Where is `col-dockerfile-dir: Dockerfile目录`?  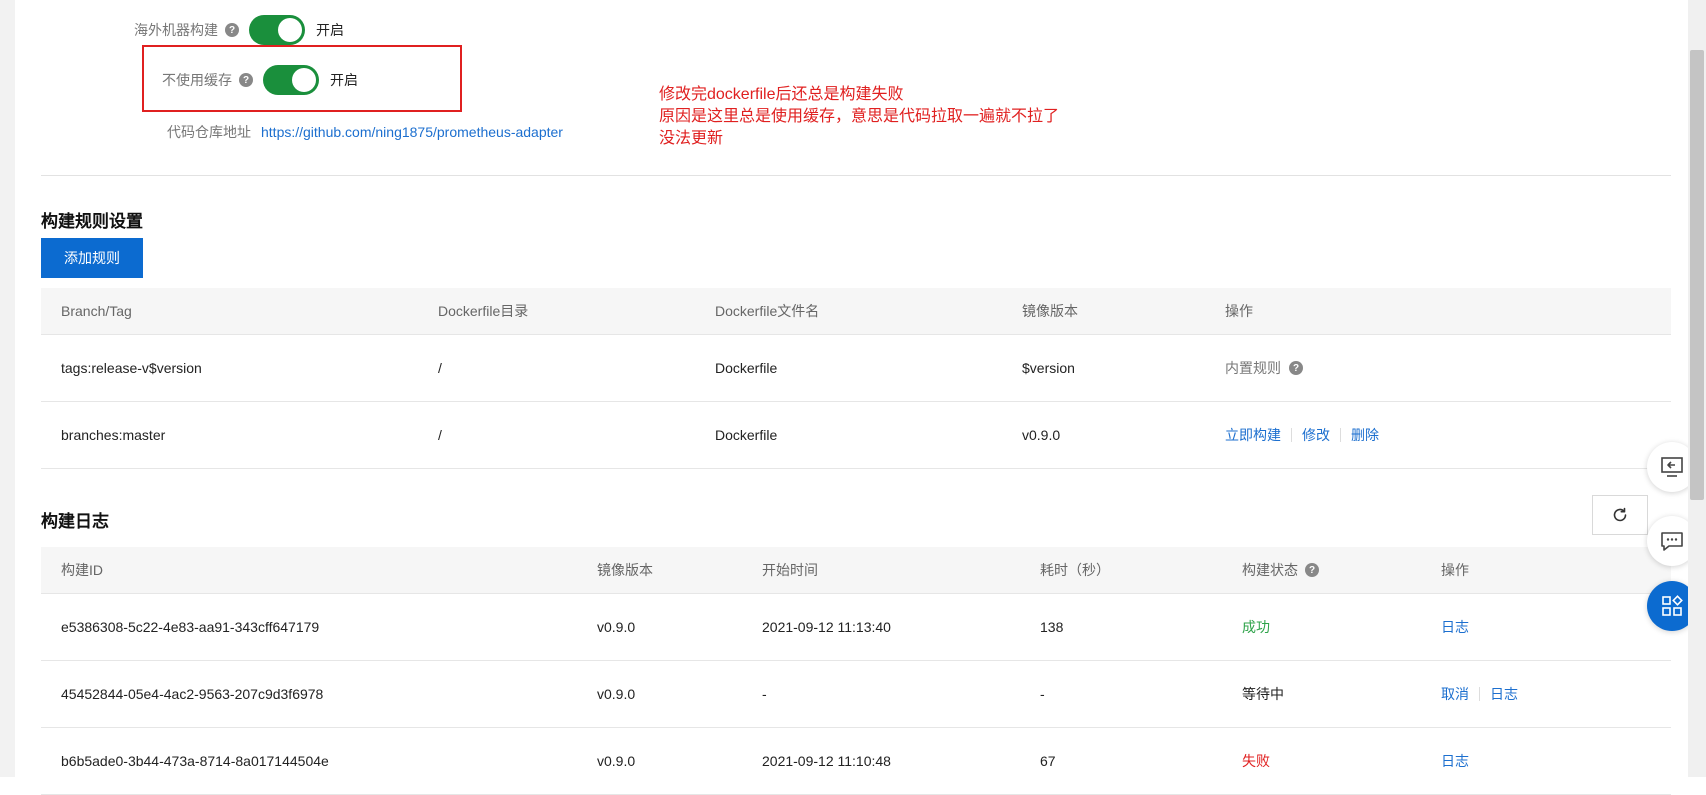
col-dockerfile-dir: Dockerfile目录 is located at coordinates (483, 311).